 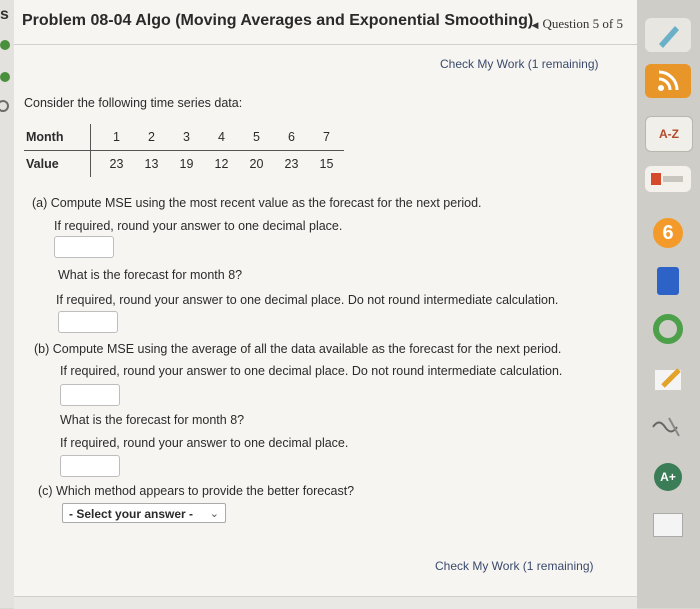 I want to click on better-method-select: - Select your answer - ⌄, so click(x=144, y=513).